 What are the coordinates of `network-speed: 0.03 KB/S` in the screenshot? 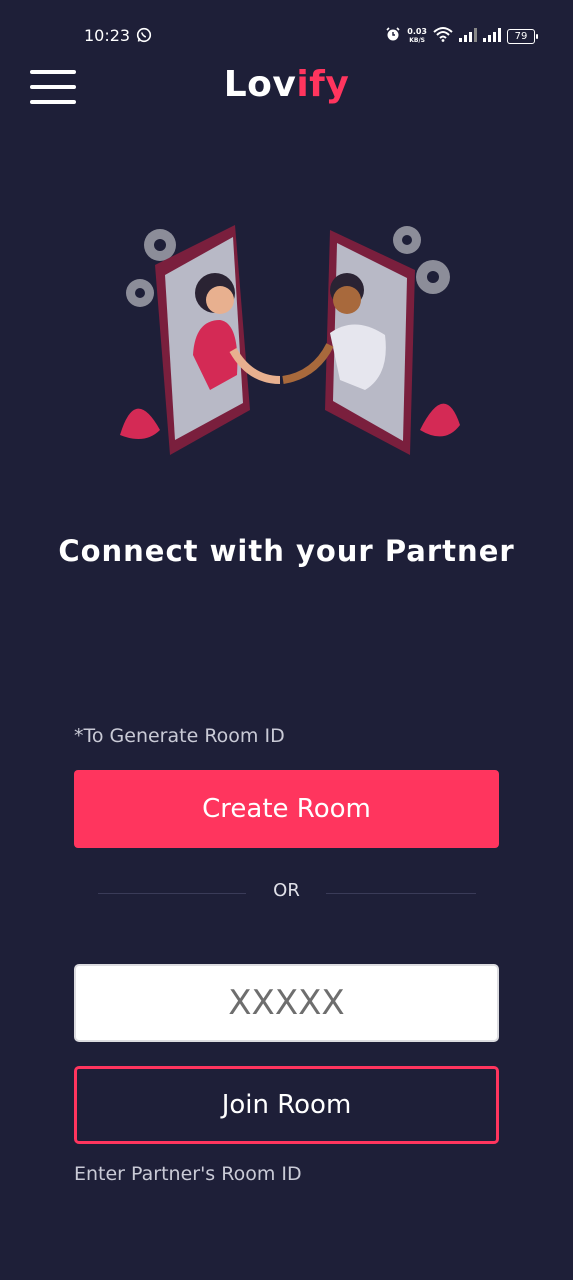 It's located at (417, 35).